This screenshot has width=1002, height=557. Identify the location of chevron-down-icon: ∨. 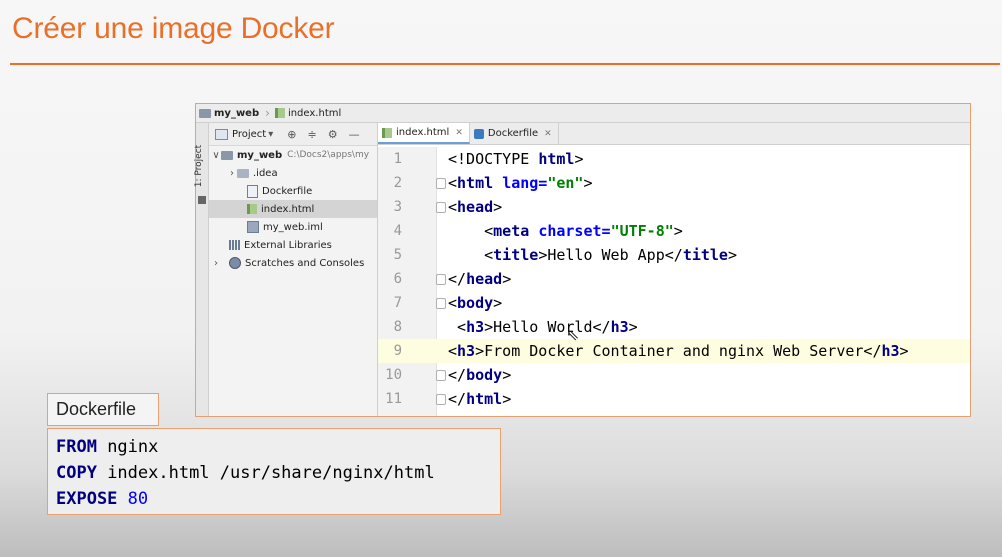
(216, 155).